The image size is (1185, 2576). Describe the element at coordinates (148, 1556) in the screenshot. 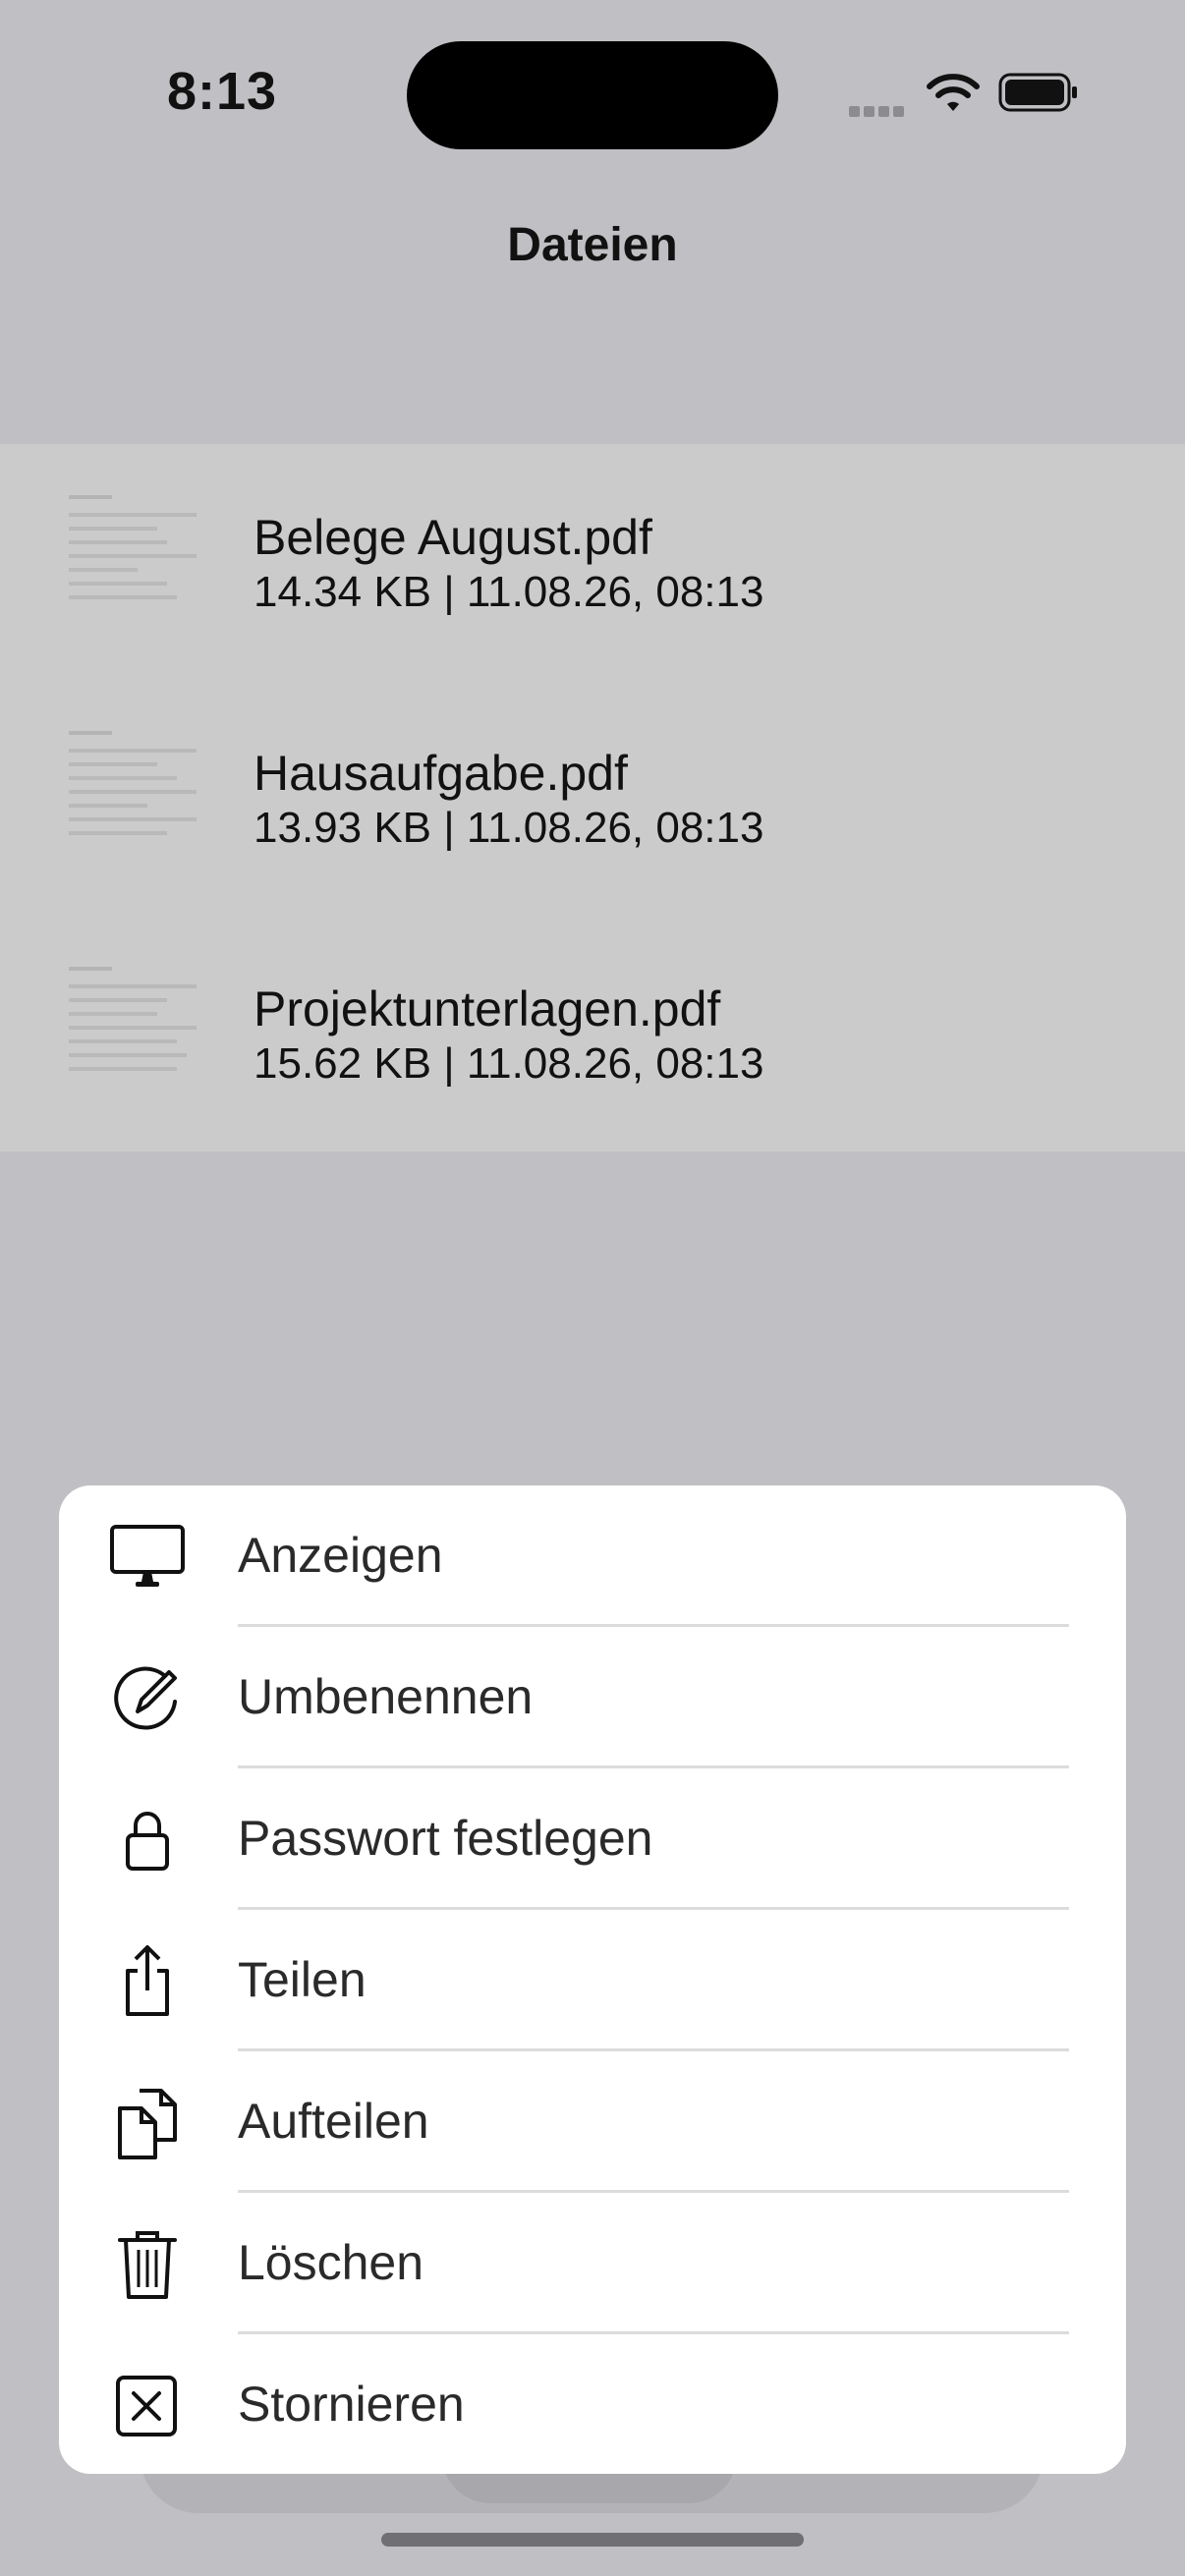

I see `display-icon` at that location.